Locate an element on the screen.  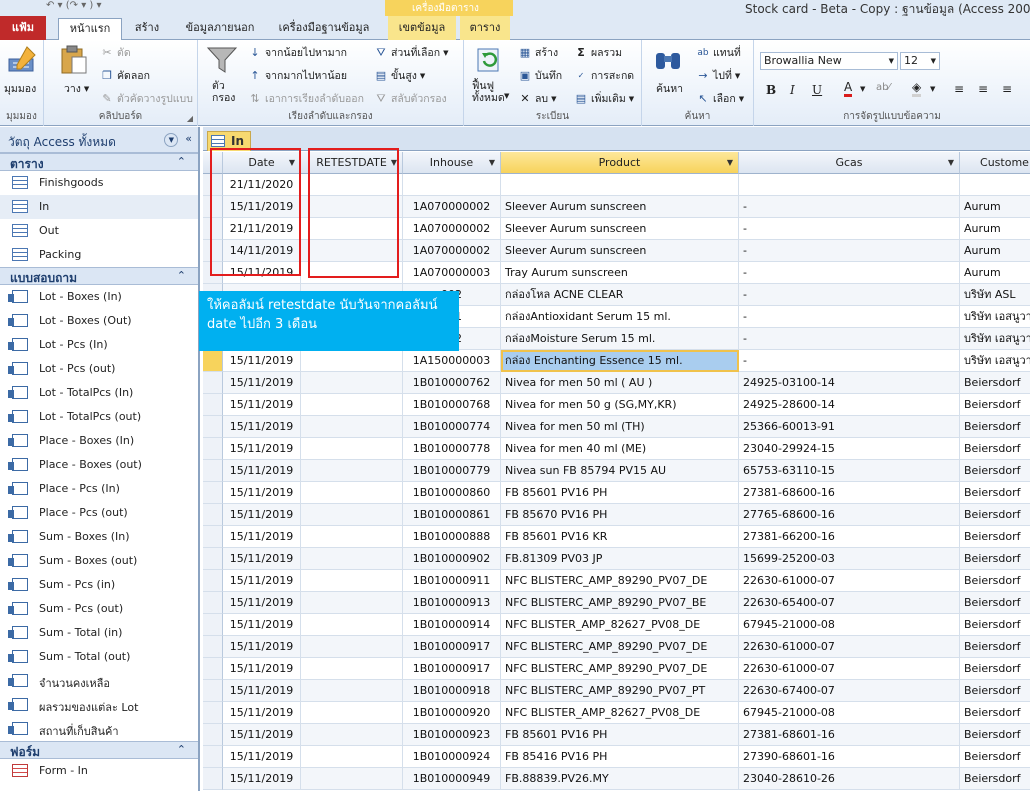
table-cell: 1B010000768 is located at coordinates (452, 405).